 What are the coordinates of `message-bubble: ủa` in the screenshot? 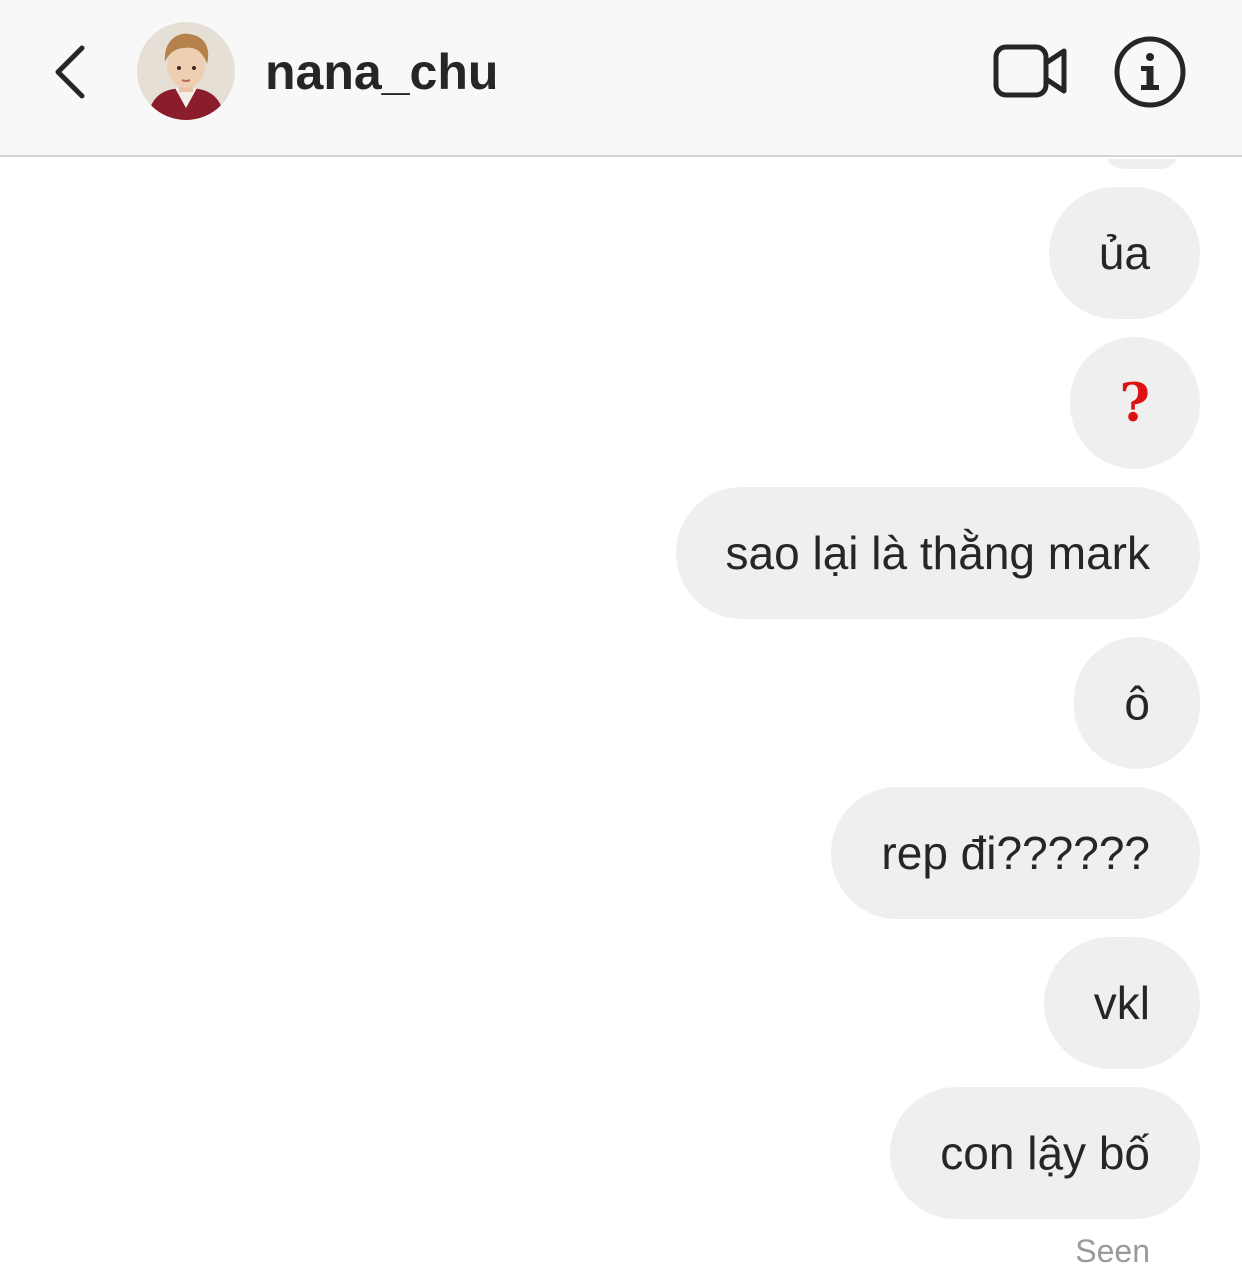 It's located at (1124, 253).